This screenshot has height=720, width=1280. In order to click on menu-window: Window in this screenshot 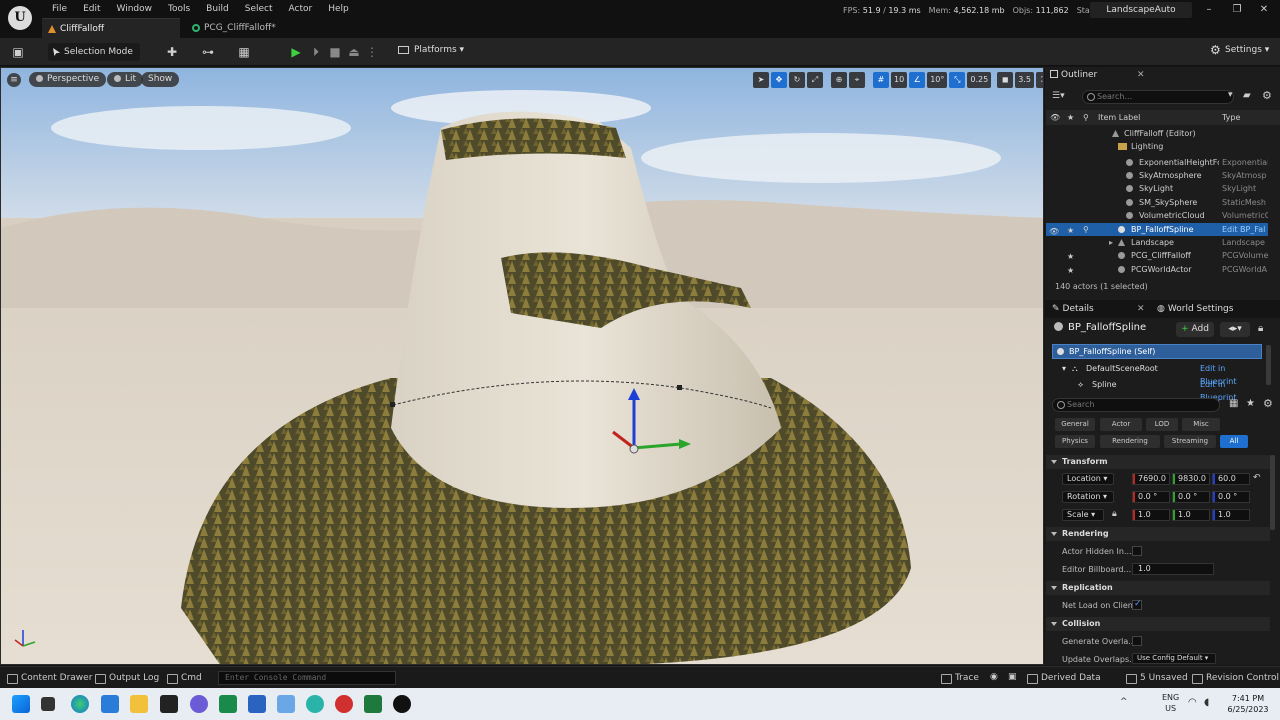, I will do `click(135, 9)`.